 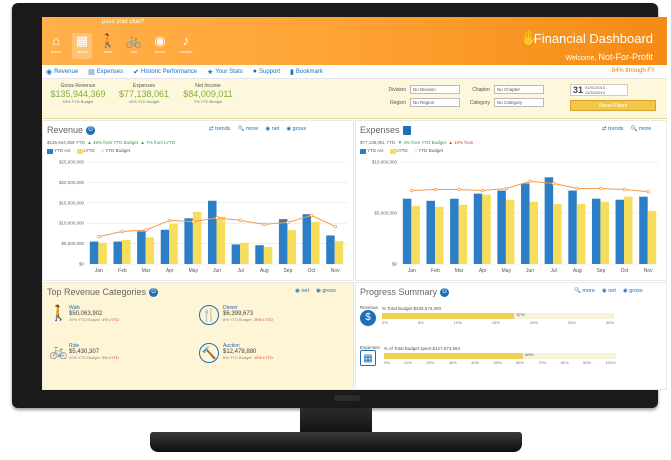 I want to click on menu-item-your-stats: ★ Your Stats, so click(x=225, y=72).